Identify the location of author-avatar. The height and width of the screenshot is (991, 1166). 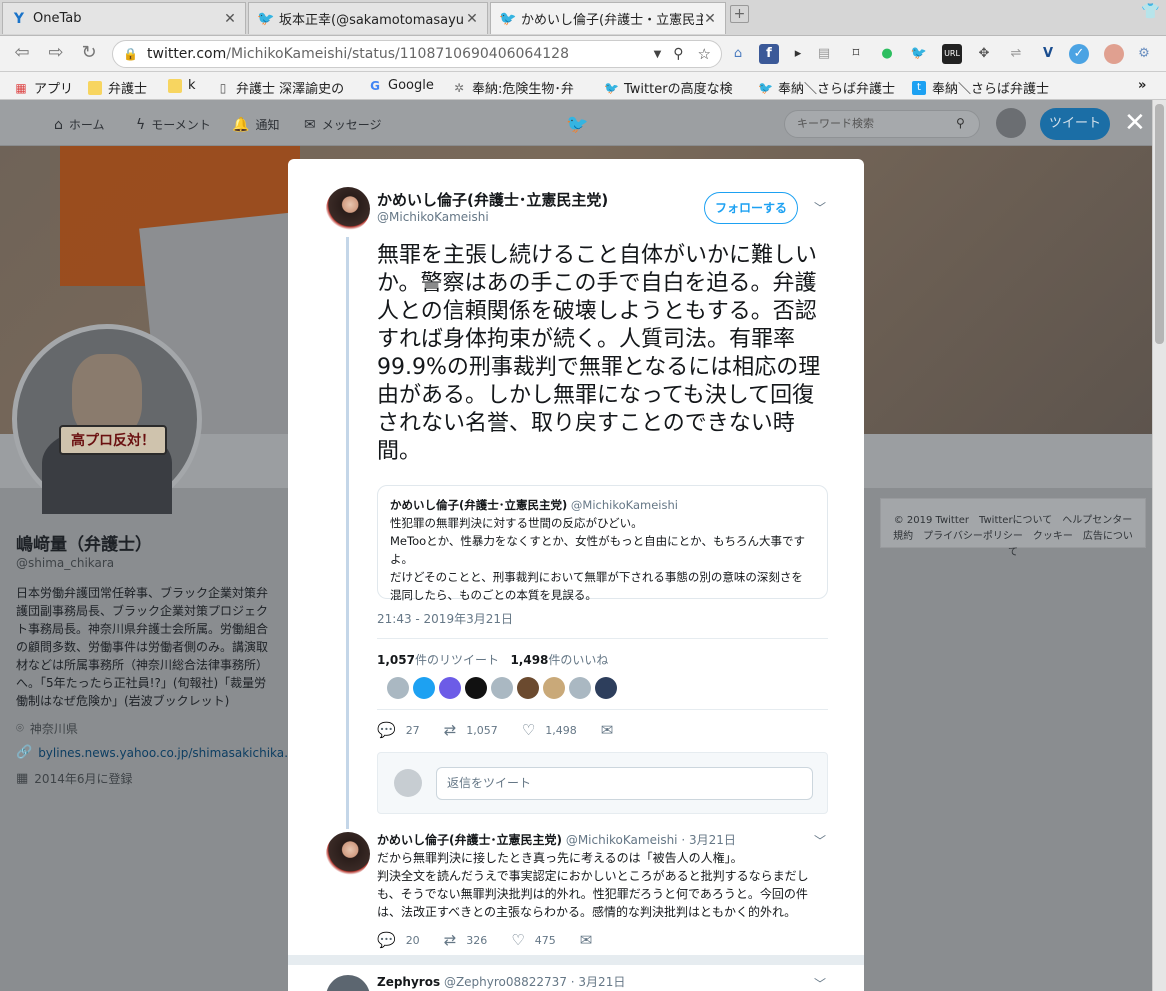
(348, 209).